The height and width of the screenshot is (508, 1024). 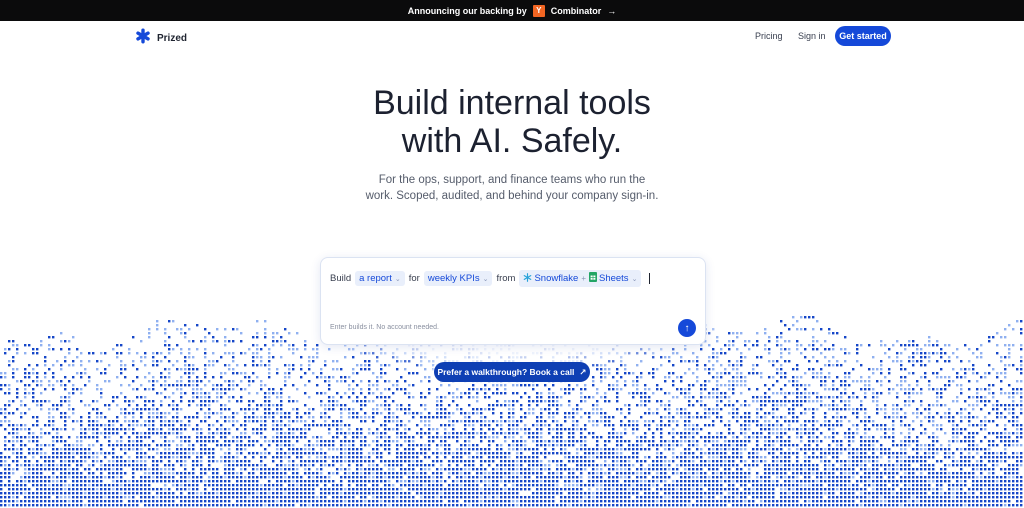 What do you see at coordinates (580, 278) in the screenshot?
I see `source-dropdown: Snowflake + Sheets ⌄` at bounding box center [580, 278].